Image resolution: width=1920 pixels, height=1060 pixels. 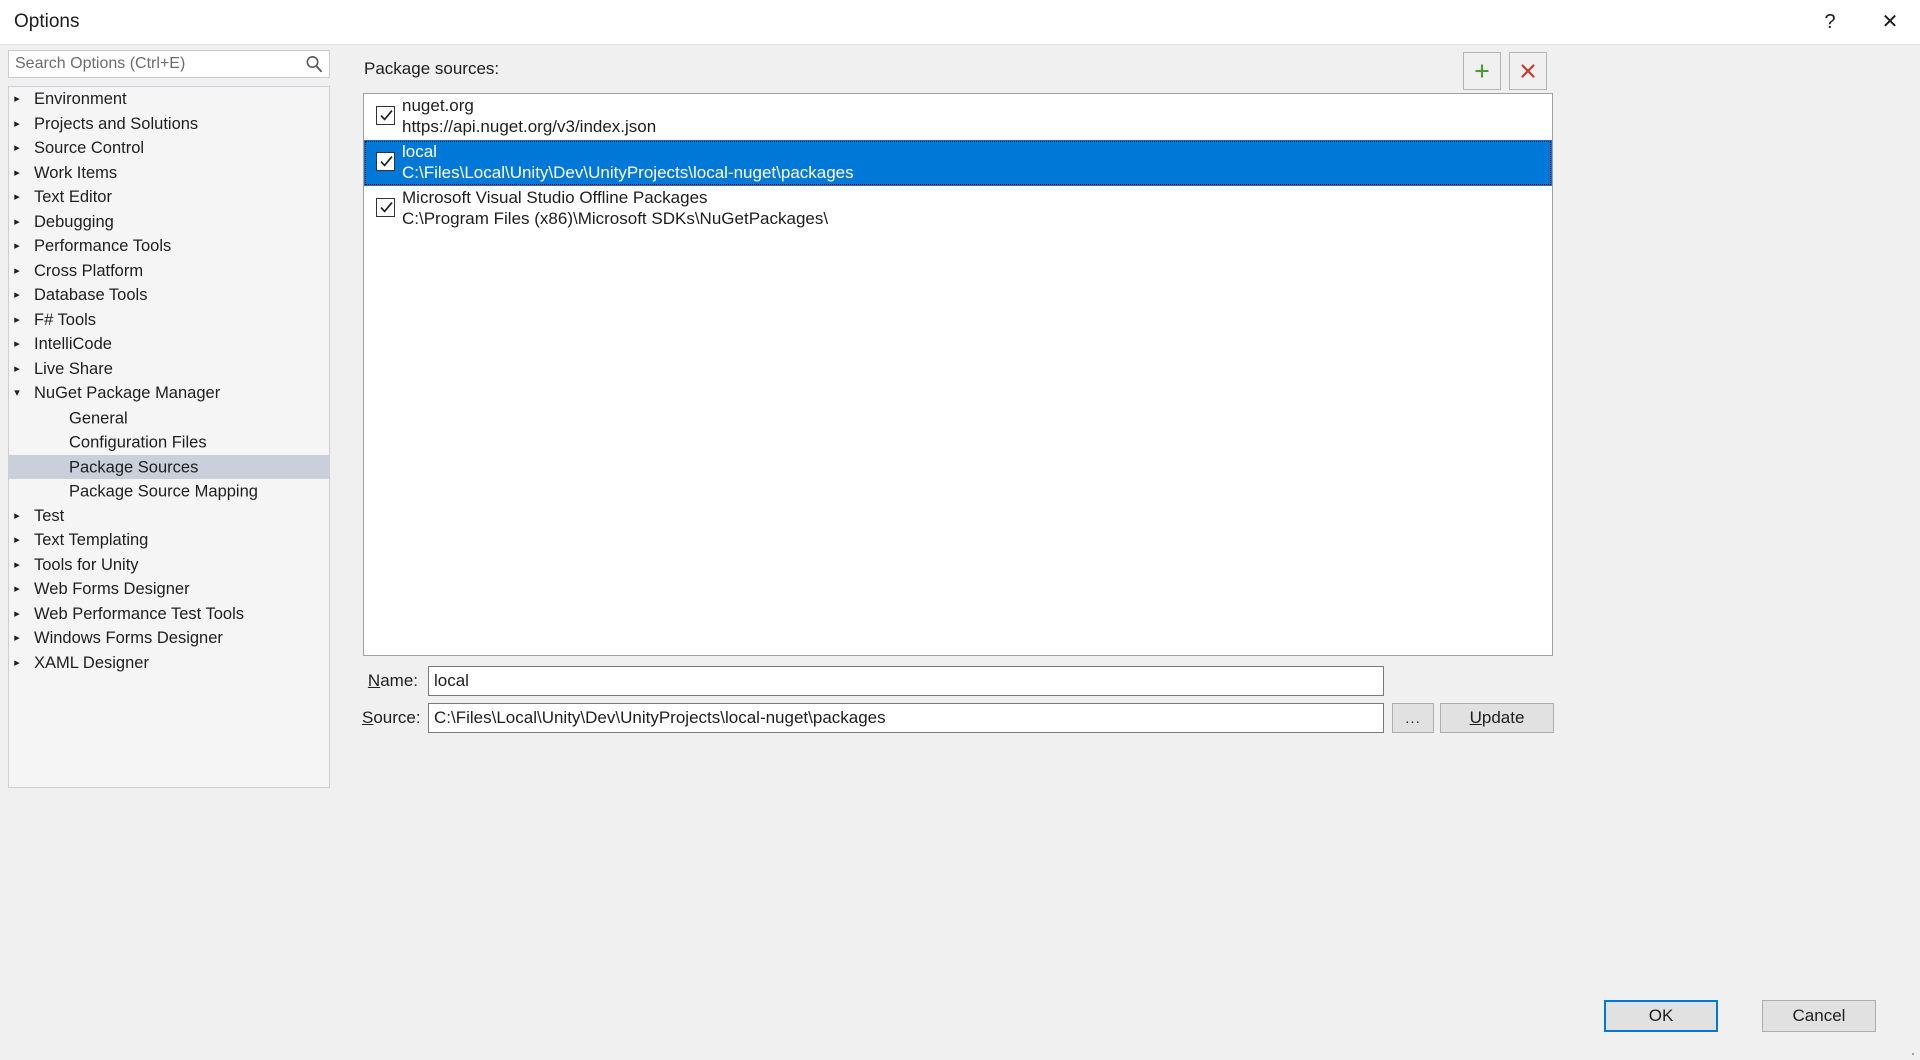 What do you see at coordinates (169, 565) in the screenshot?
I see `tree-item-tools-for-unity: ▸ Tools for Unity` at bounding box center [169, 565].